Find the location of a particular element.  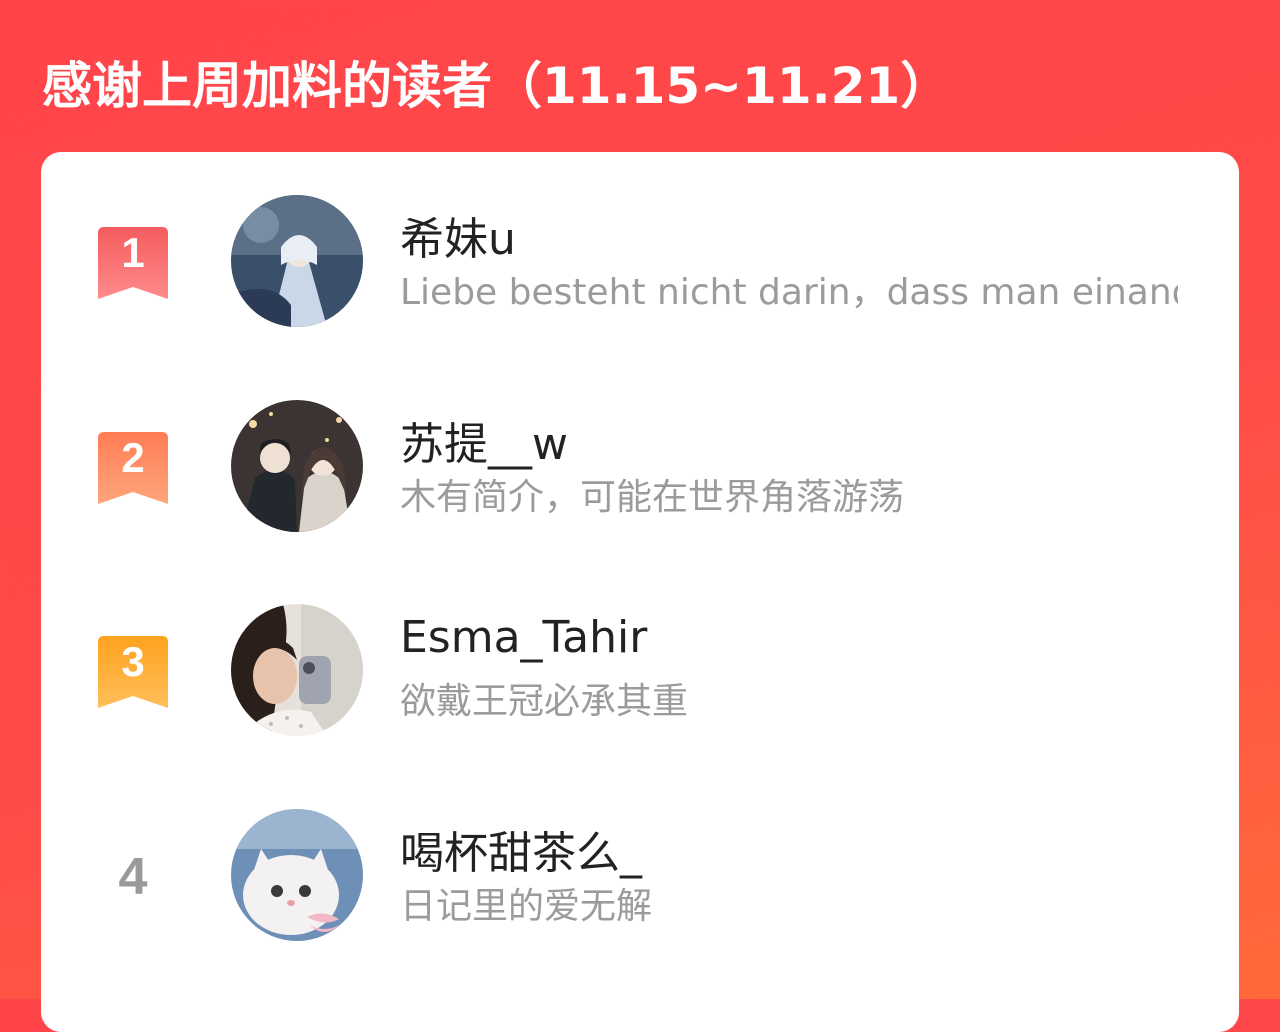

reader-name: Esma_Tahir is located at coordinates (524, 637).